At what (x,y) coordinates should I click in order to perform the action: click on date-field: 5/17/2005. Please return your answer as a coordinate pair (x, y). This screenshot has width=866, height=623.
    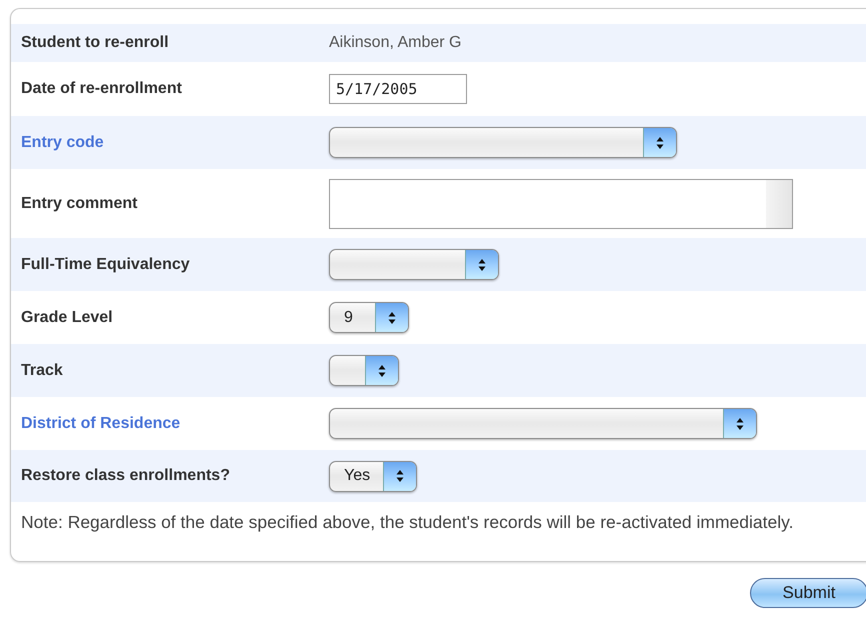
    Looking at the image, I should click on (398, 89).